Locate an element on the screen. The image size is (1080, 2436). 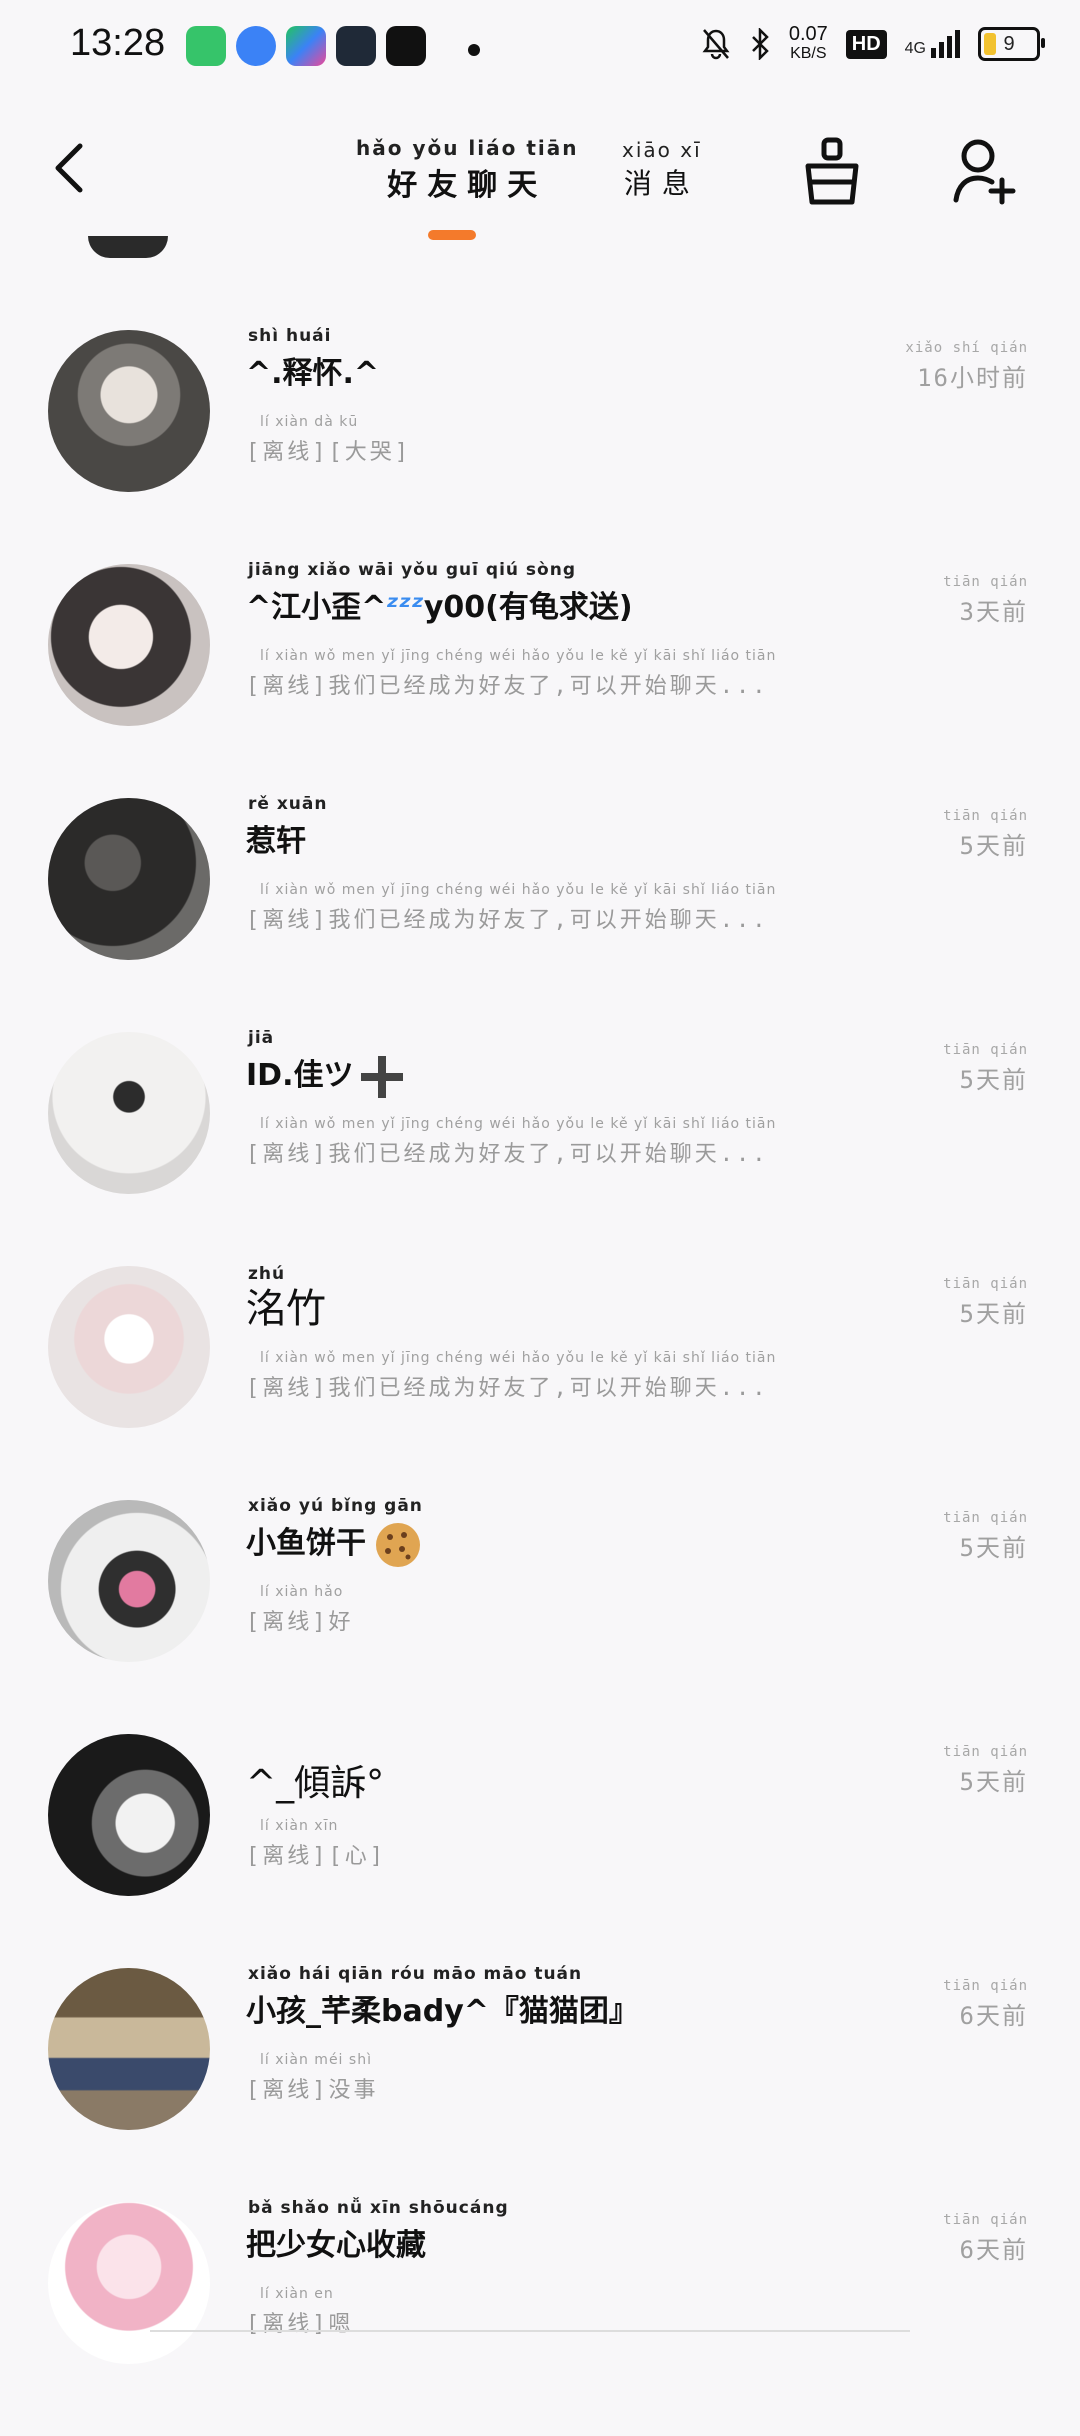
chat-name: ^_傾訴° is located at coordinates (315, 1780).